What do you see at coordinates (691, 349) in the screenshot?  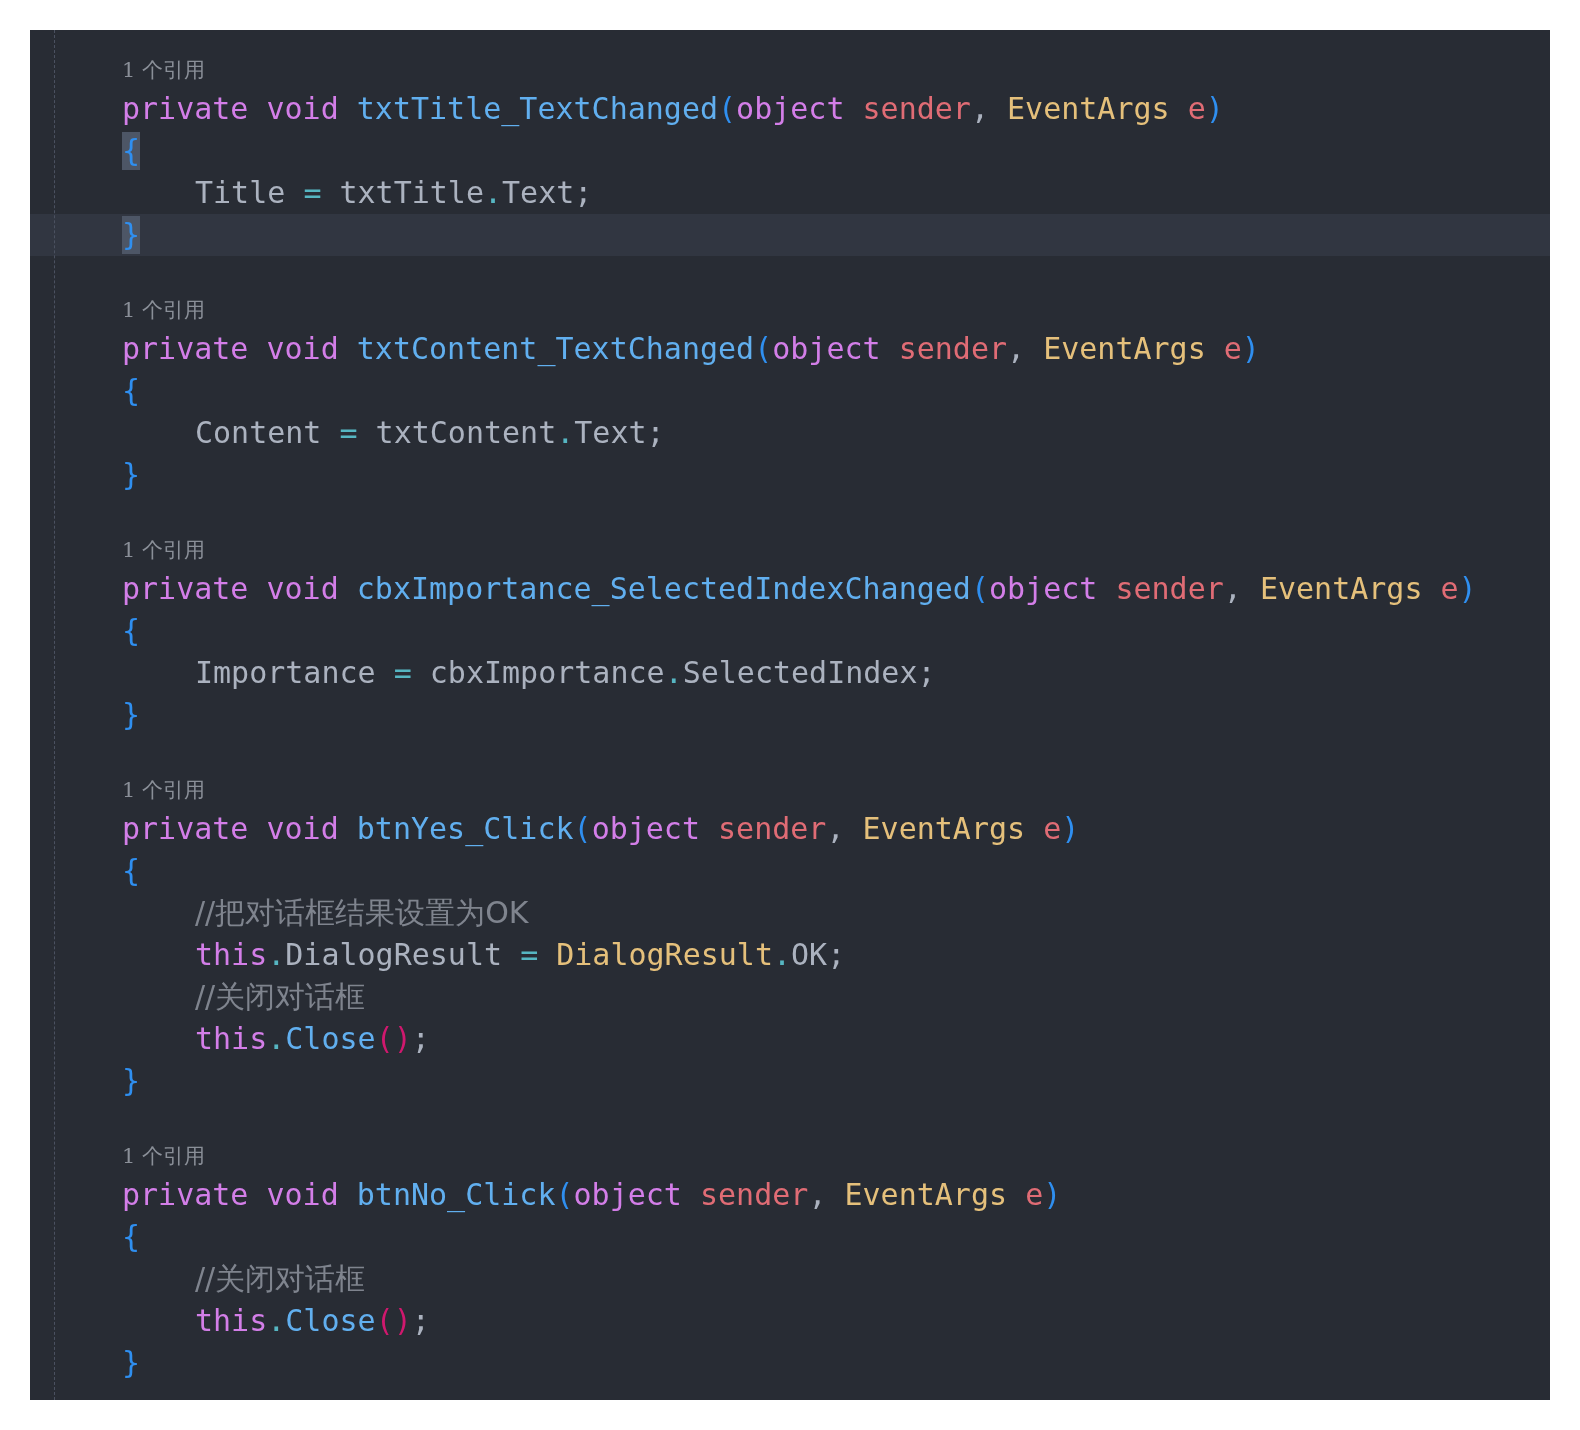 I see `code-line: private void txtContent_TextChanged(object sender, EventArgs e)` at bounding box center [691, 349].